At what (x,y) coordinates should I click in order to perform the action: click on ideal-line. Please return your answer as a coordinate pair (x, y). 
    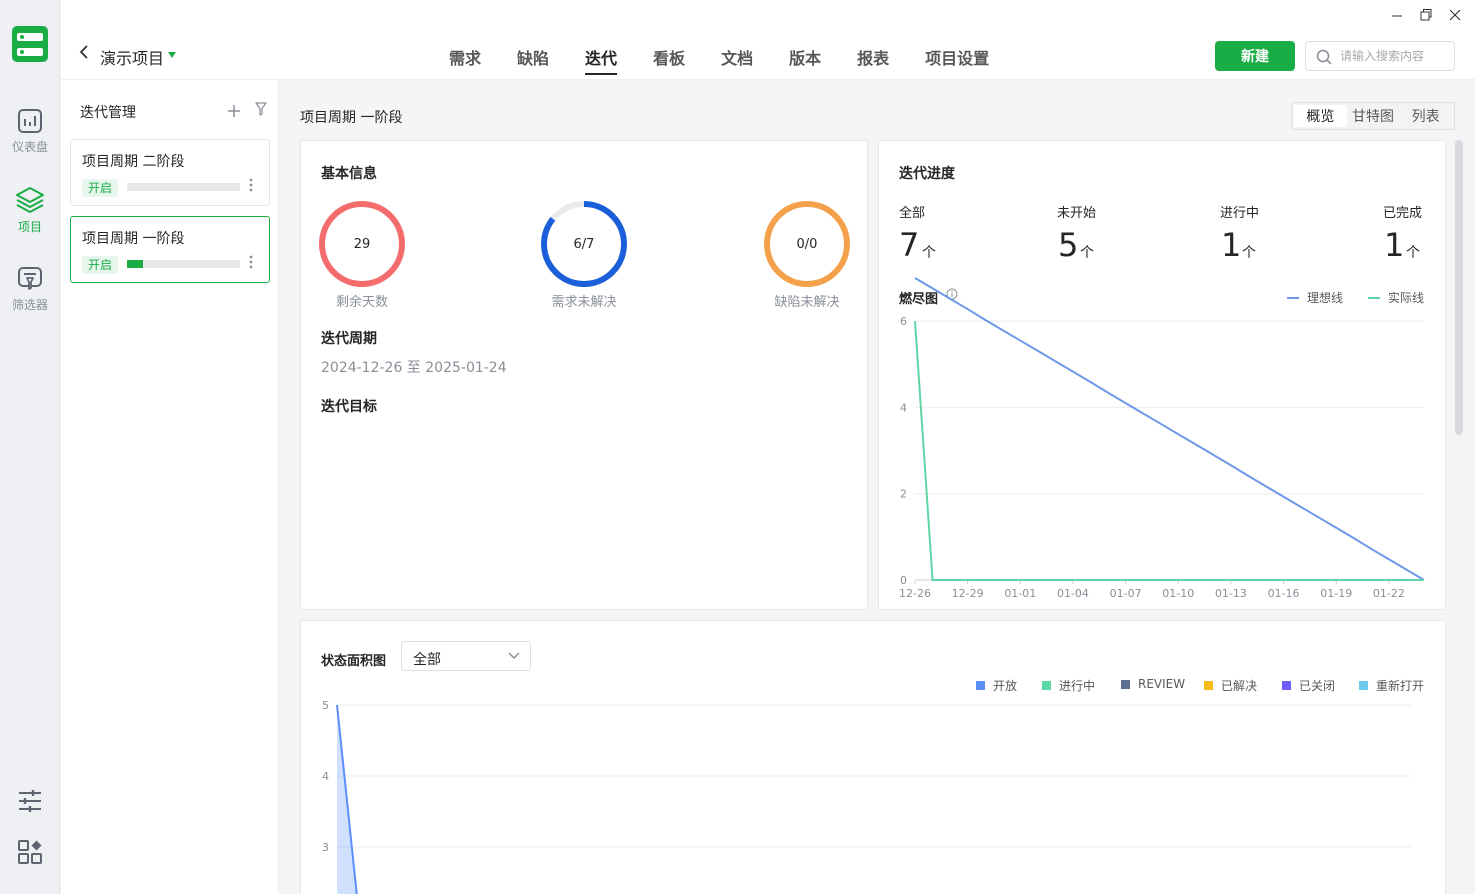
    Looking at the image, I should click on (1169, 429).